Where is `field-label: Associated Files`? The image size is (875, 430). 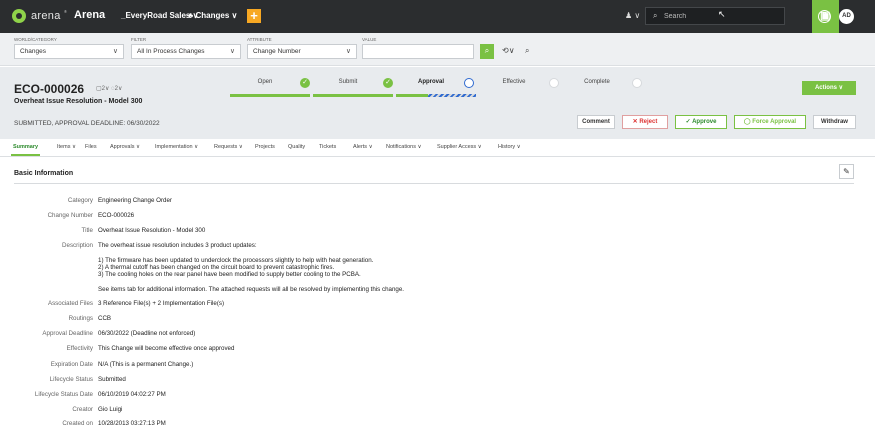 field-label: Associated Files is located at coordinates (70, 303).